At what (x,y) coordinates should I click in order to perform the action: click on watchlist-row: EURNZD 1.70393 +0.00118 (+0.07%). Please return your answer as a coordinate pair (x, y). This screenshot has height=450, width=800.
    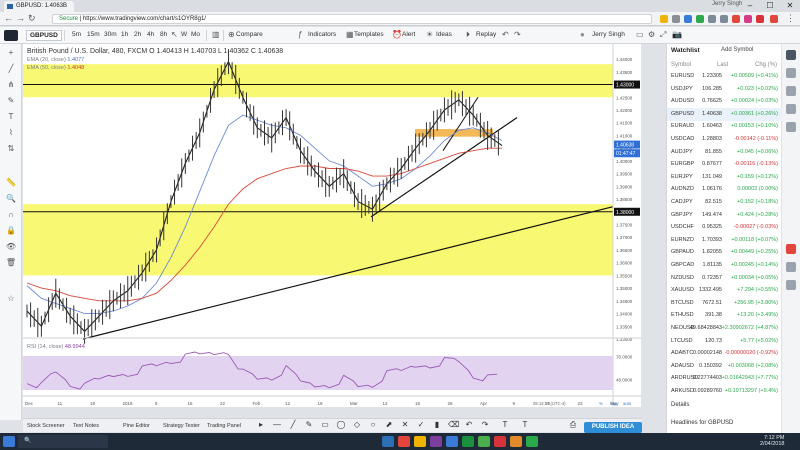
    Looking at the image, I should click on (724, 240).